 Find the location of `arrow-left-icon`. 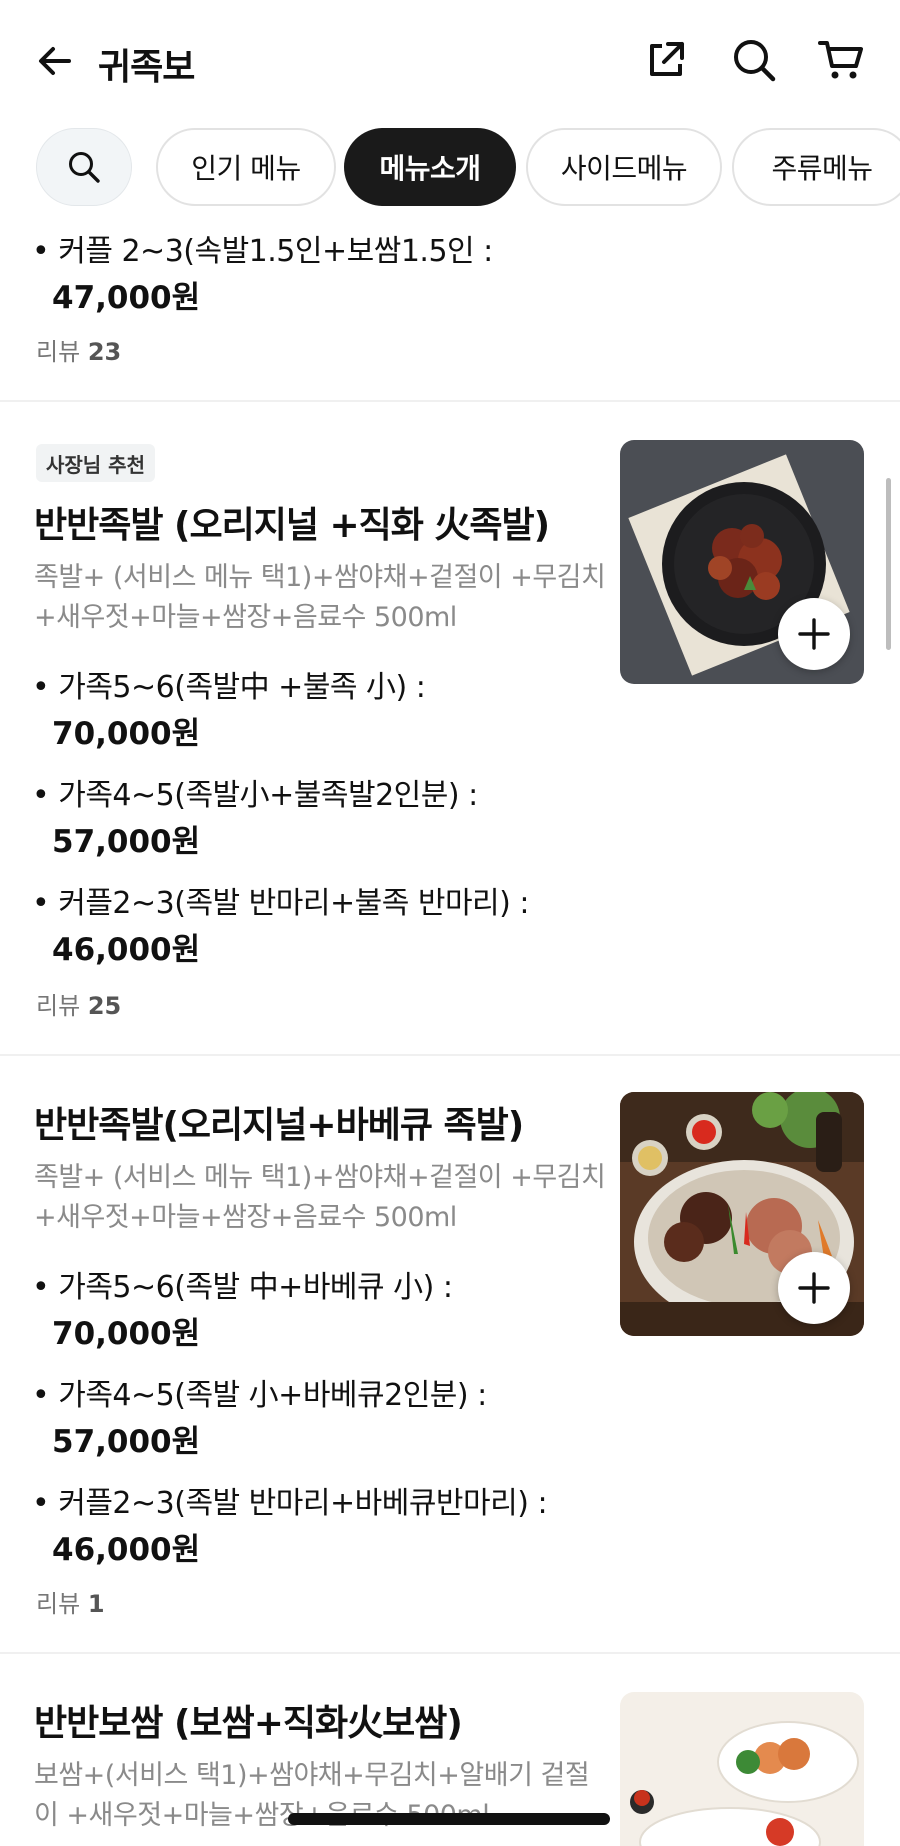

arrow-left-icon is located at coordinates (55, 61).